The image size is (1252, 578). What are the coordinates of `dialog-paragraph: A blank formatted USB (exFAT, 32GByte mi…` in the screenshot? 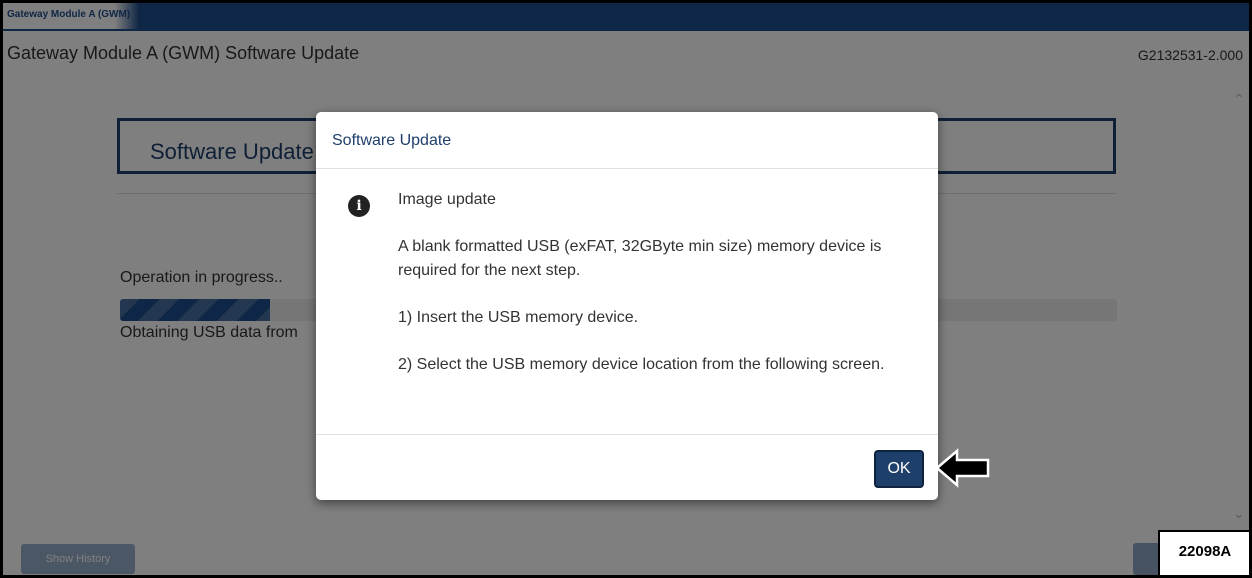 It's located at (640, 258).